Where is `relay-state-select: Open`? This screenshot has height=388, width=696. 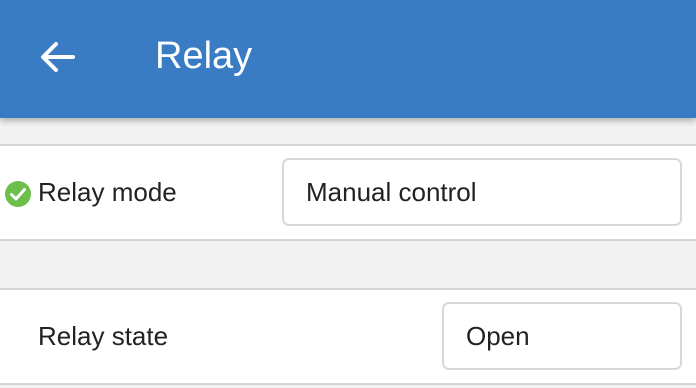
relay-state-select: Open is located at coordinates (562, 336).